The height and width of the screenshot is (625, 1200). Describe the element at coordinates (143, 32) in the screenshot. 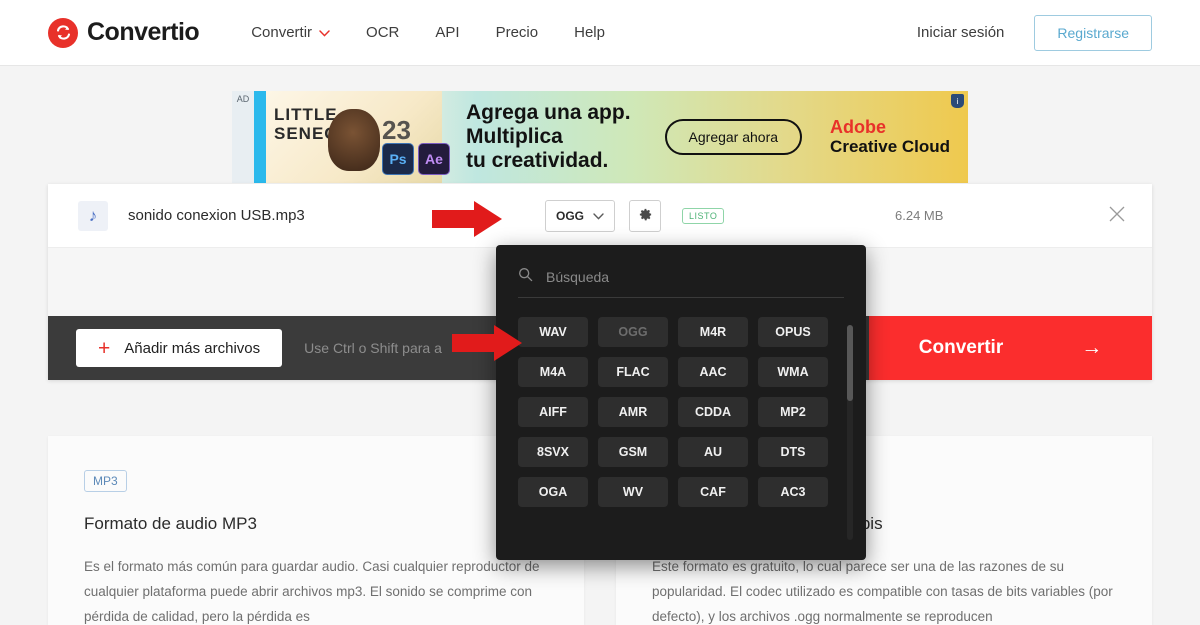

I see `brand-name: Convertio` at that location.